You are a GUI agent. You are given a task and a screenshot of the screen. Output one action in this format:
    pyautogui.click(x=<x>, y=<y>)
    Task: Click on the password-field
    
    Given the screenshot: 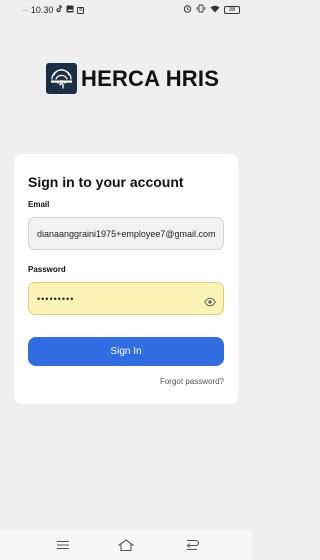 What is the action you would take?
    pyautogui.click(x=126, y=298)
    